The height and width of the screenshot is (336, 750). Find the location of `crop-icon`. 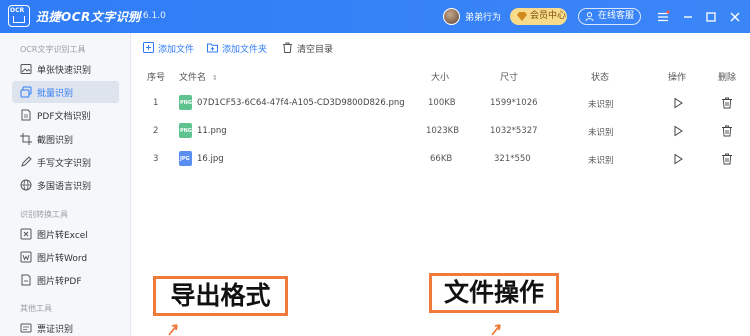

crop-icon is located at coordinates (26, 139).